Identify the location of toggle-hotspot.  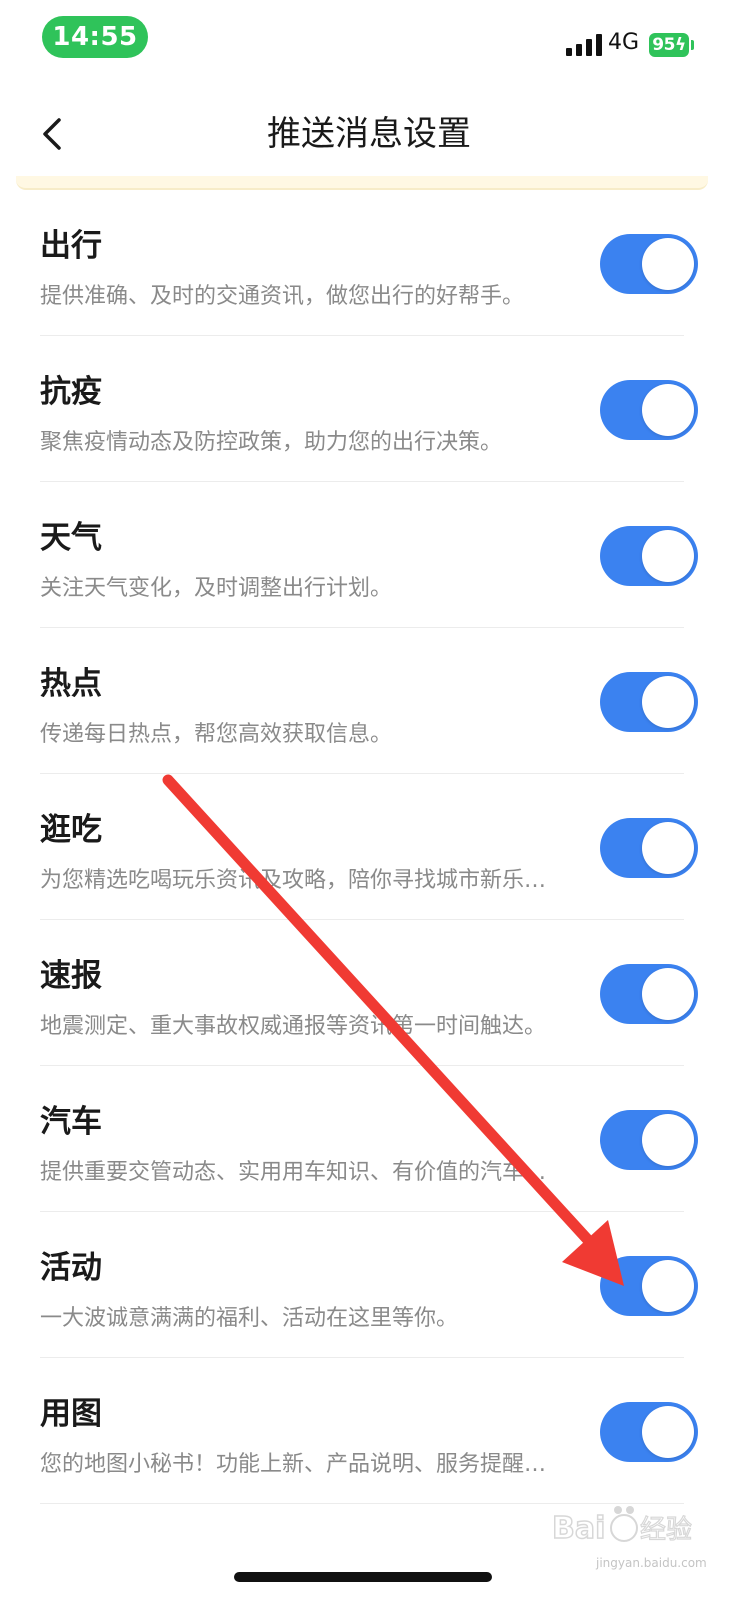
(649, 702).